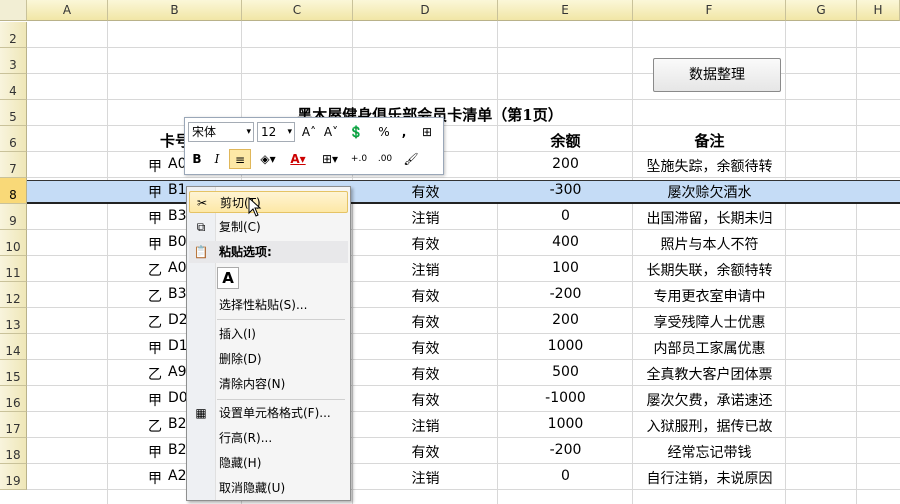  I want to click on cell-remark: 专用更衣室申请中, so click(709, 296).